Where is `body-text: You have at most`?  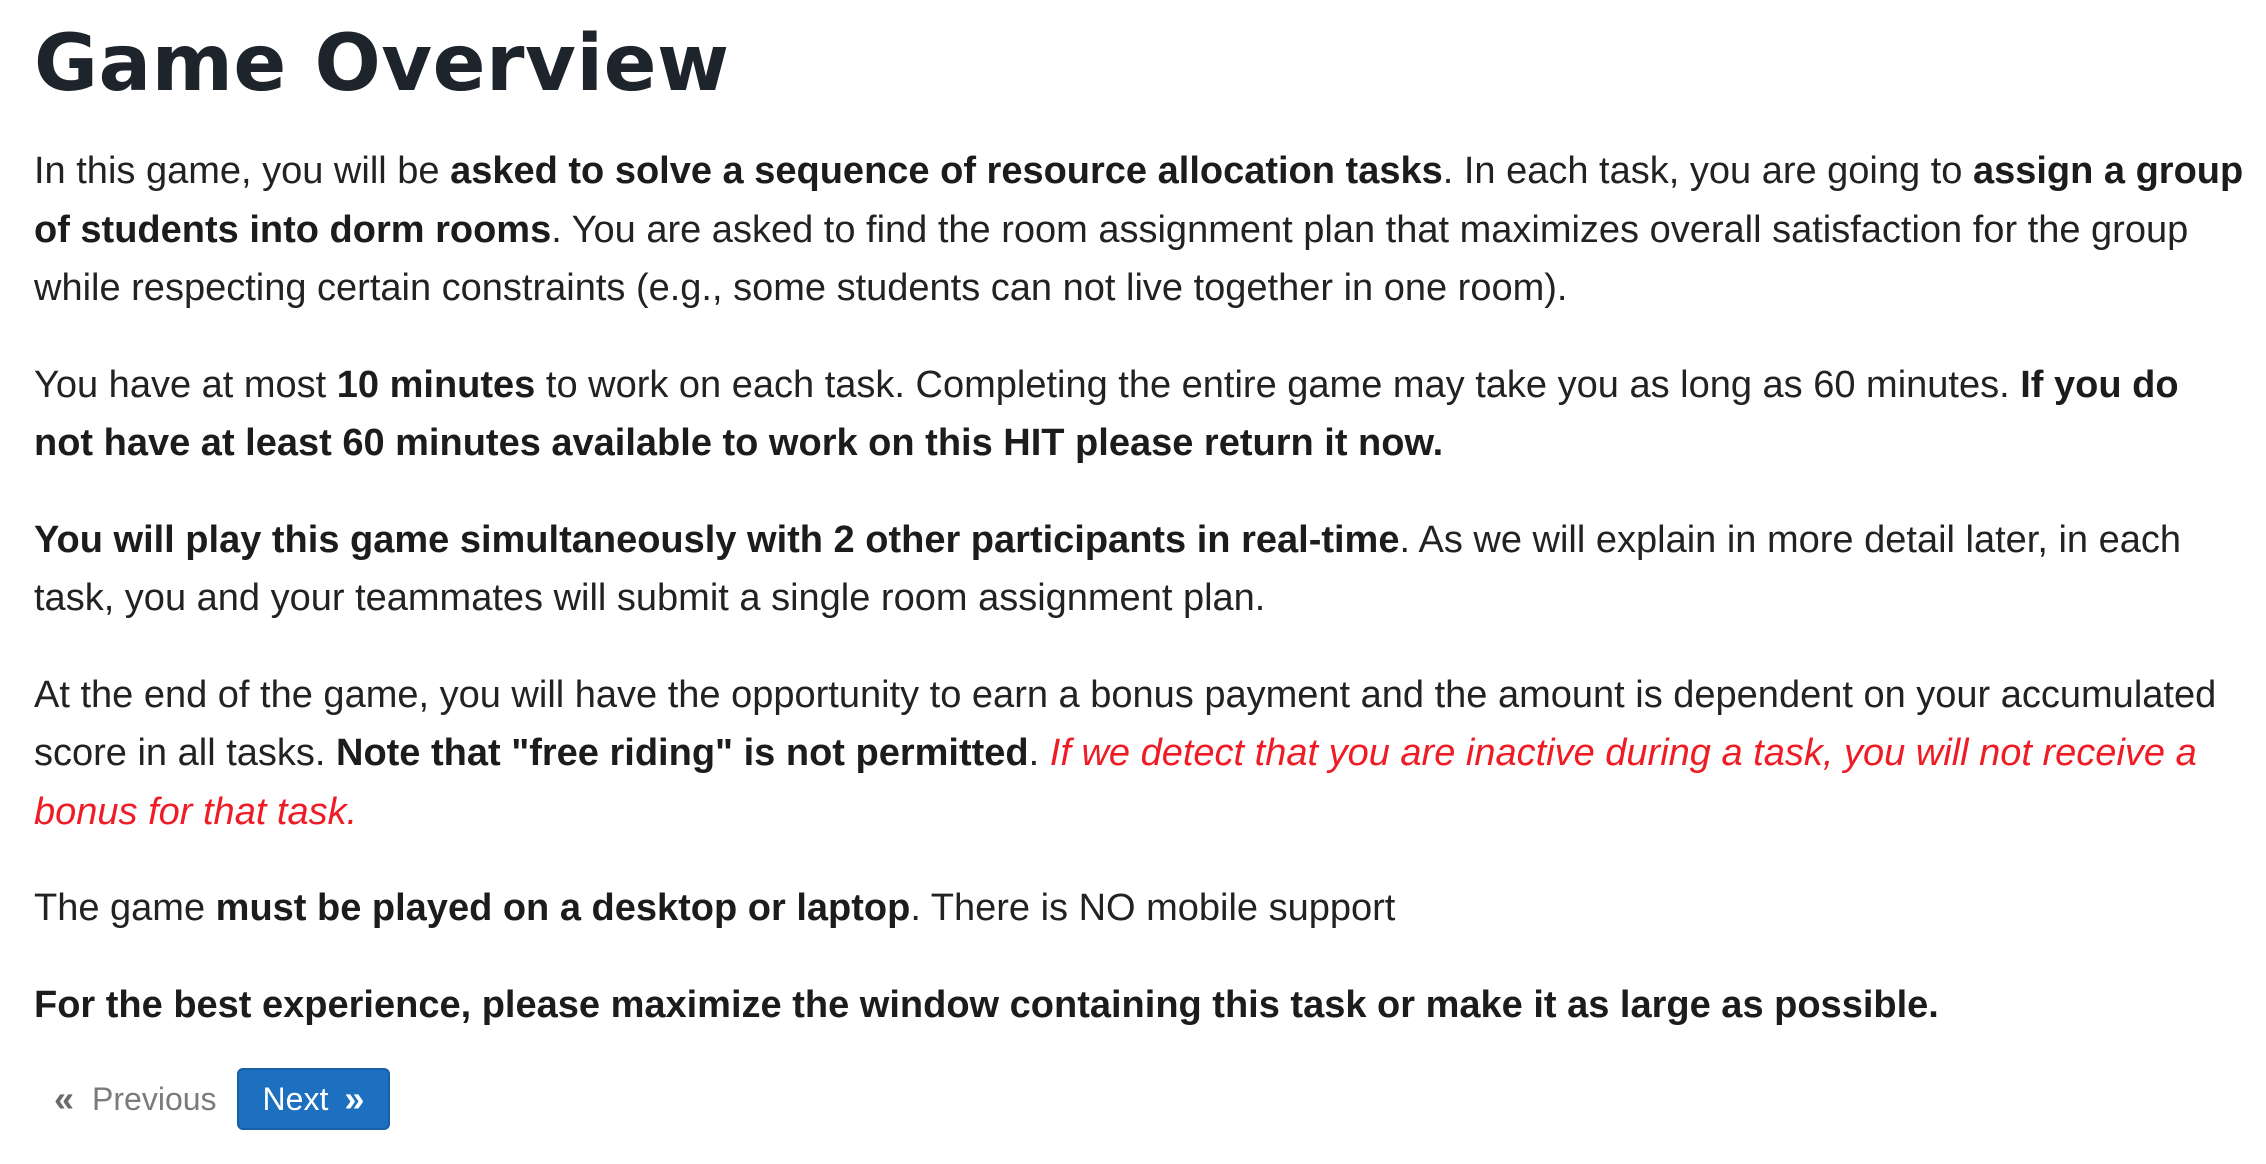 body-text: You have at most is located at coordinates (185, 384).